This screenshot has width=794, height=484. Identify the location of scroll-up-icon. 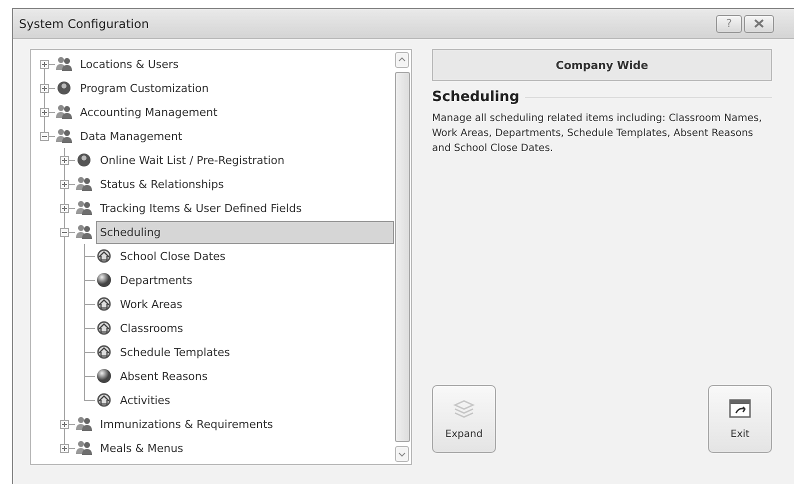
(402, 60).